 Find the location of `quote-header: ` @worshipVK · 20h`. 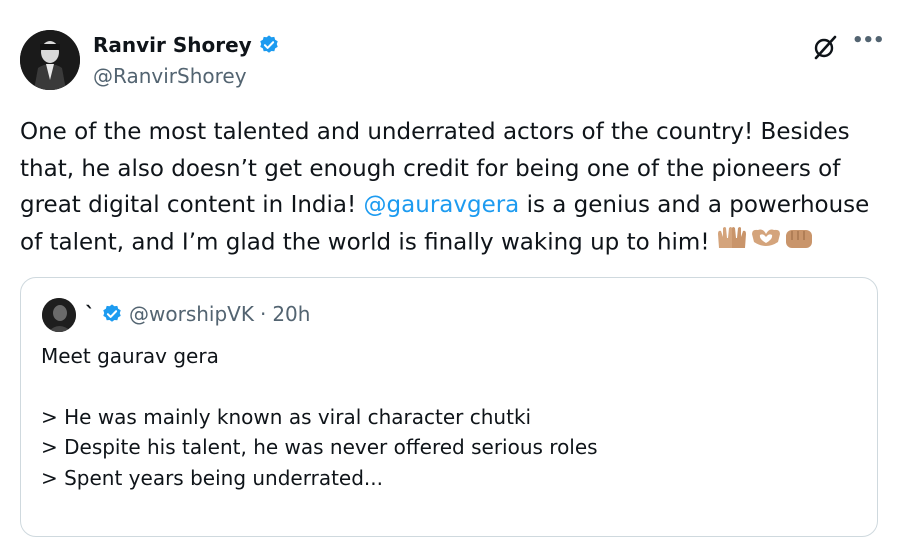

quote-header: ` @worshipVK · 20h is located at coordinates (197, 314).